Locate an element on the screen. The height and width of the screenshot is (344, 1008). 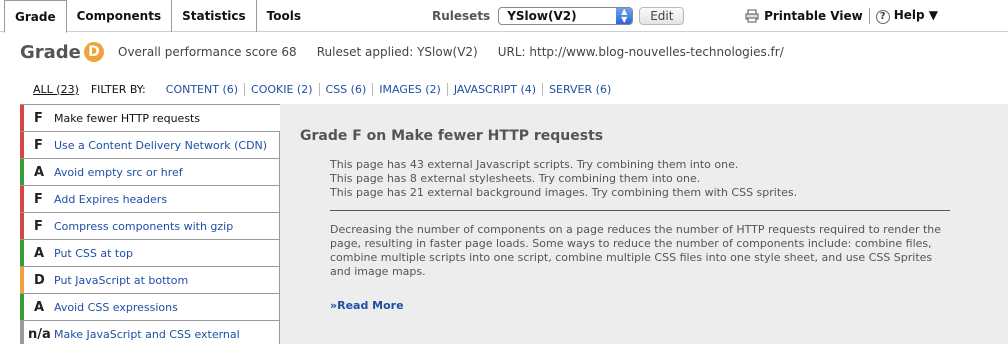
overall-grade-badge: D is located at coordinates (93, 52).